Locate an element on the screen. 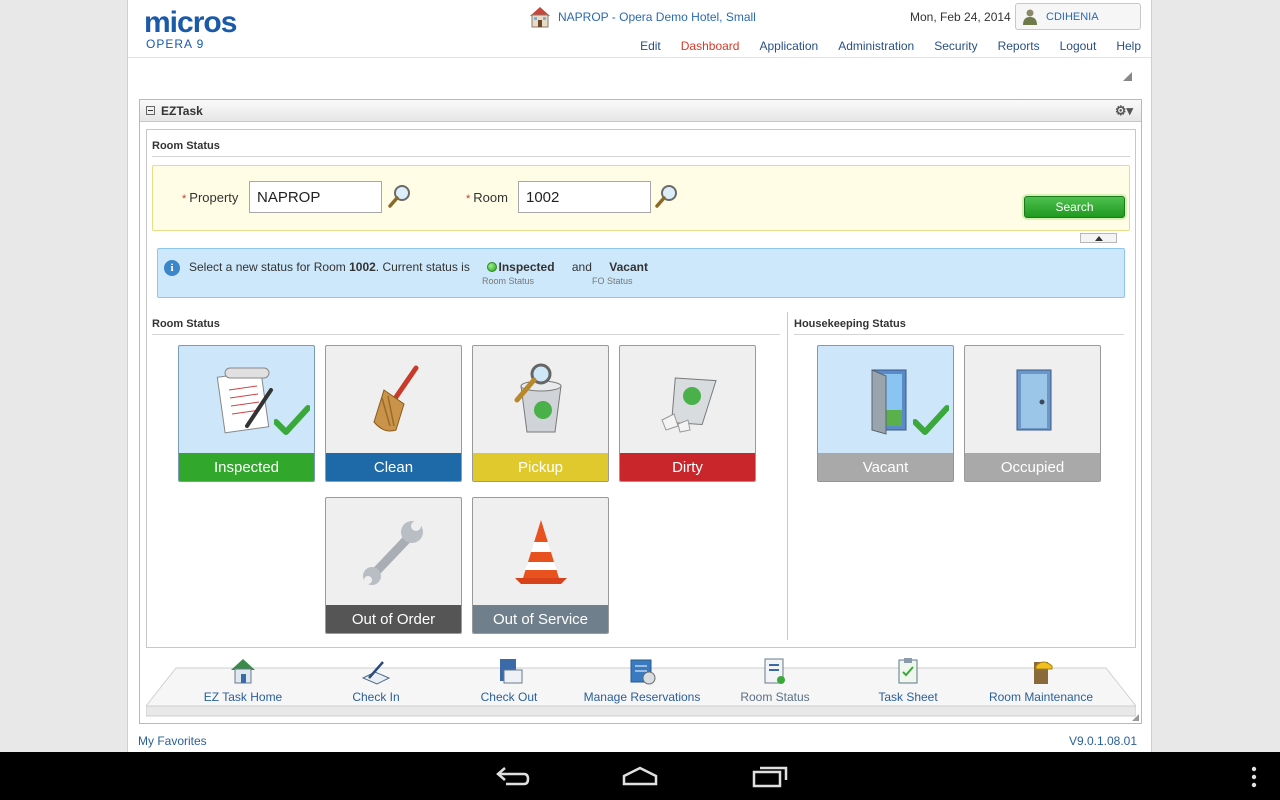  brand-subtitle: OPERA 9 is located at coordinates (175, 44).